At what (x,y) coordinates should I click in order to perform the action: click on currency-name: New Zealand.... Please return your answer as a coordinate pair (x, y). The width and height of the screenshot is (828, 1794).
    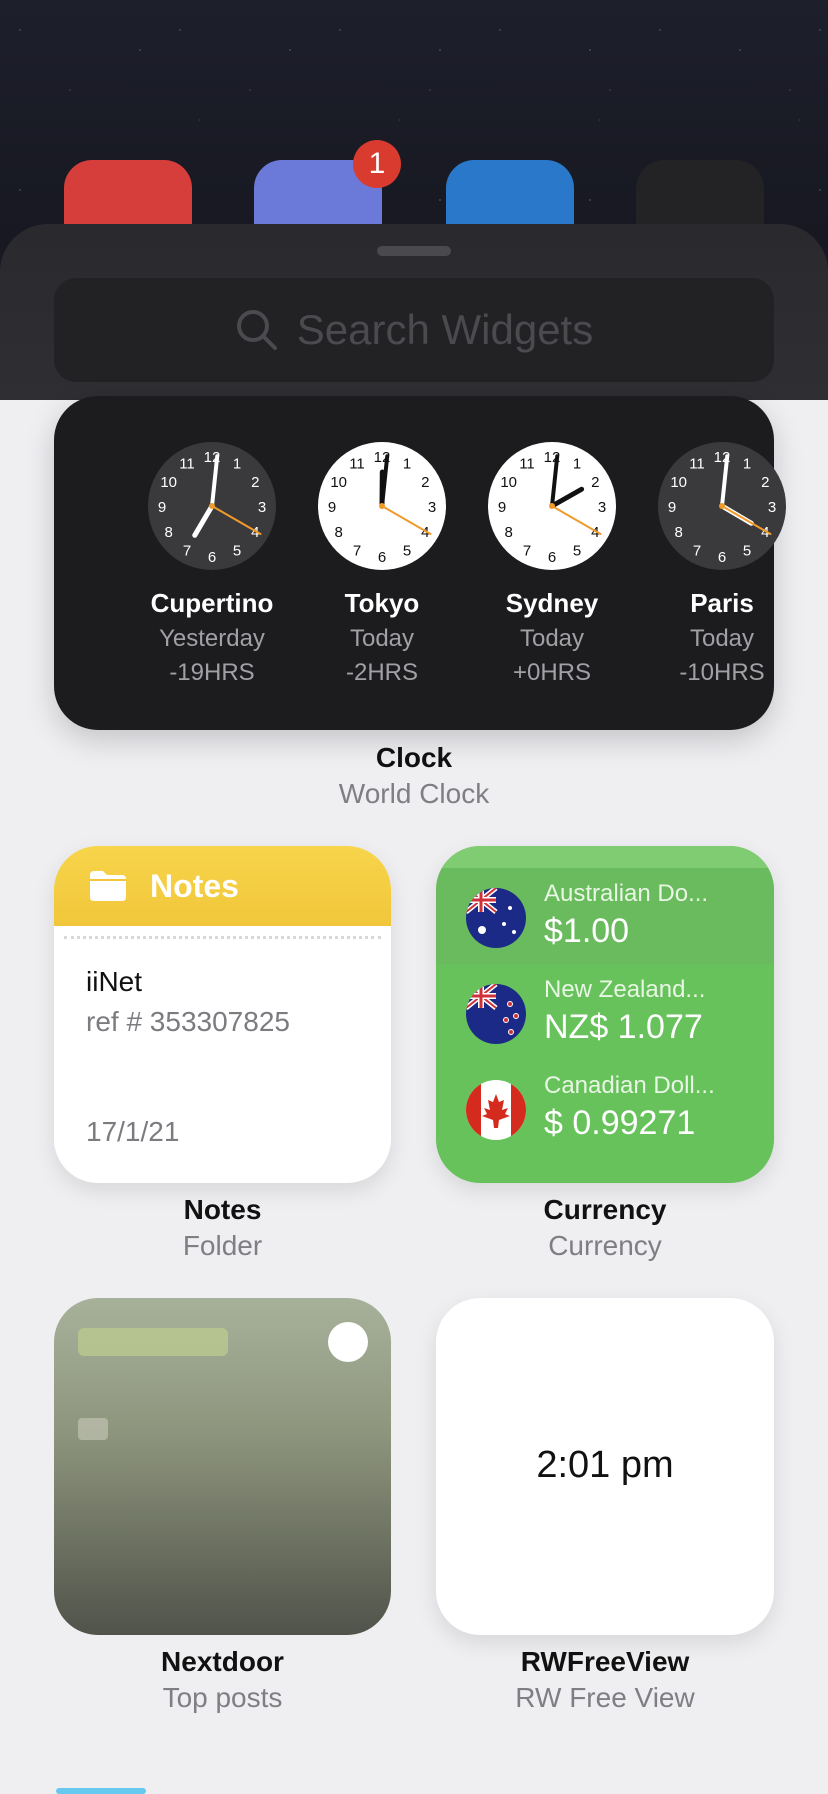
    Looking at the image, I should click on (624, 990).